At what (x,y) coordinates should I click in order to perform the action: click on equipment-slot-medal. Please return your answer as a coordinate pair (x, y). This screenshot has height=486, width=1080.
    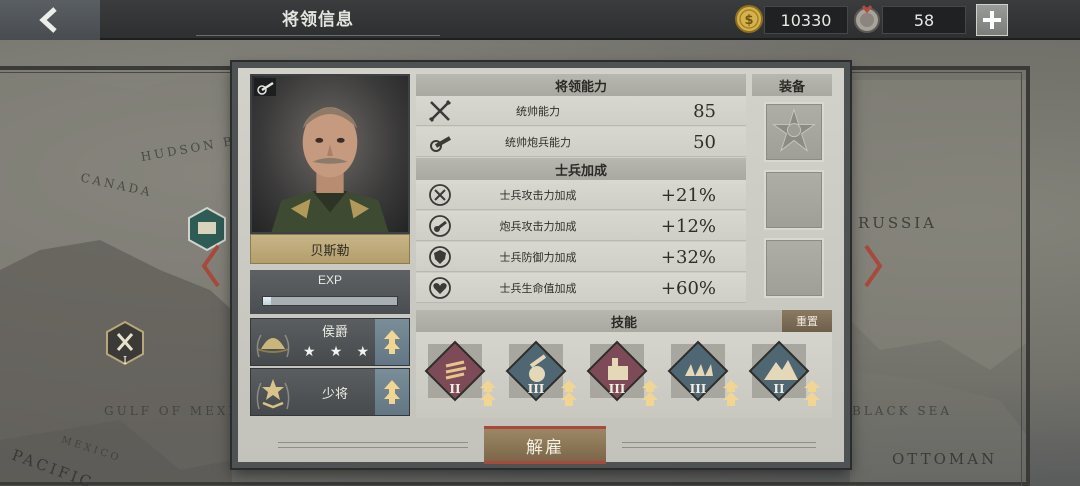
    Looking at the image, I should click on (794, 132).